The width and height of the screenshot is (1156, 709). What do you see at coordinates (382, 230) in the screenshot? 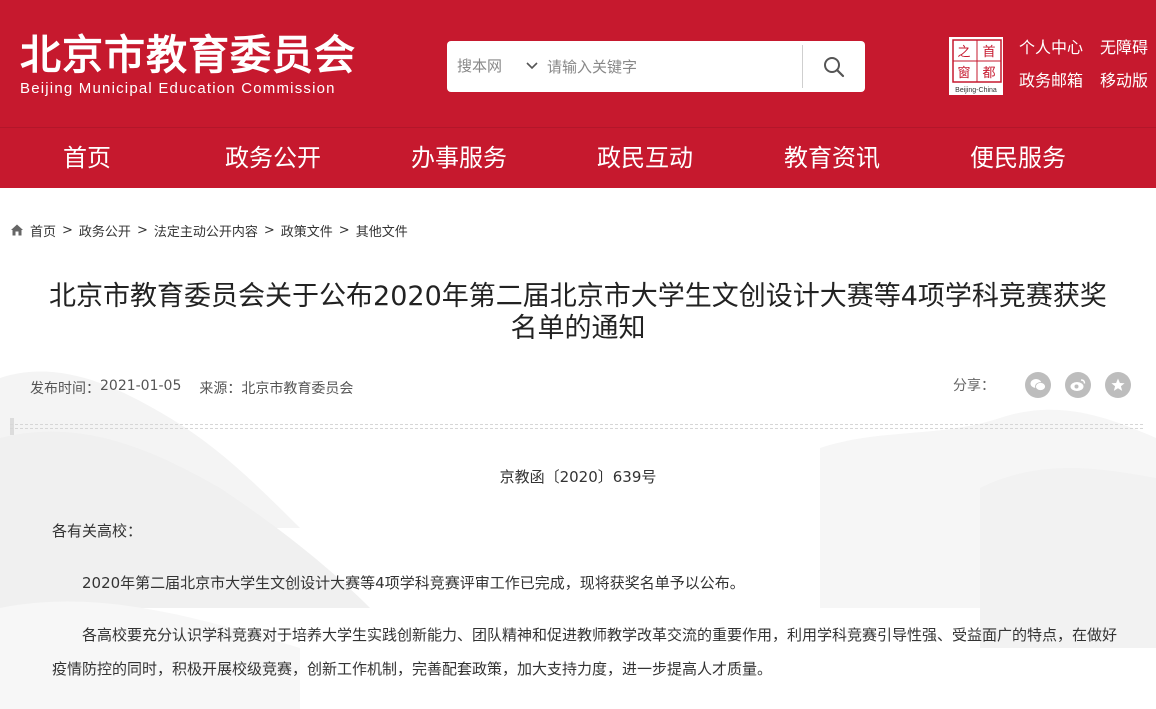
I see `breadcrumb-other-documents: 其他文件` at bounding box center [382, 230].